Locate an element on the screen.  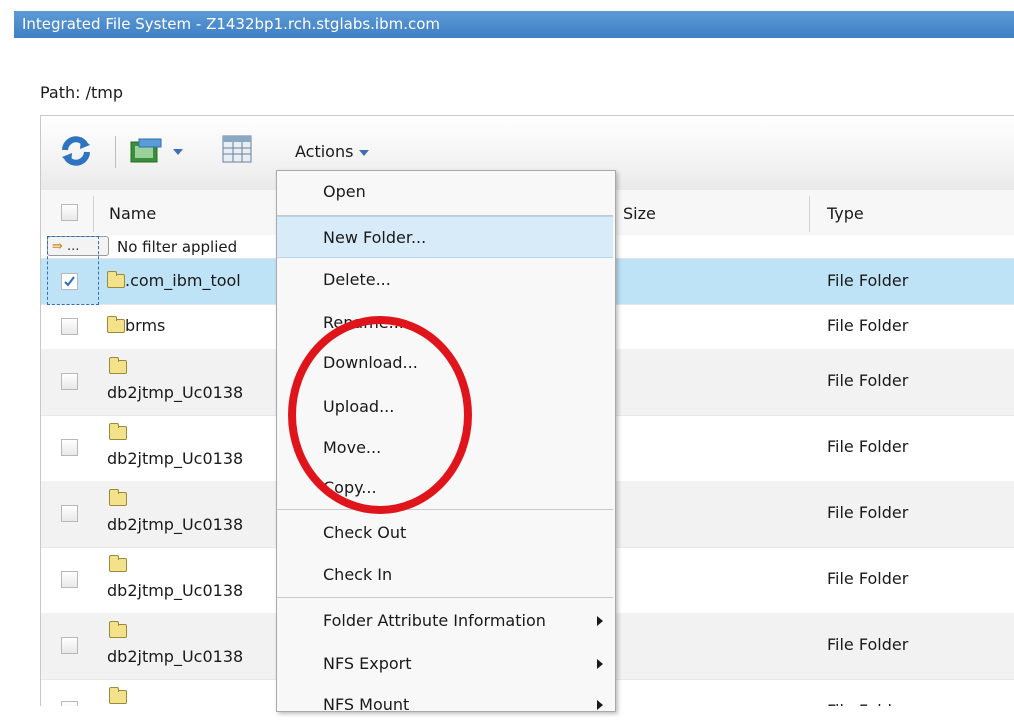
focus-indicator is located at coordinates (73, 270).